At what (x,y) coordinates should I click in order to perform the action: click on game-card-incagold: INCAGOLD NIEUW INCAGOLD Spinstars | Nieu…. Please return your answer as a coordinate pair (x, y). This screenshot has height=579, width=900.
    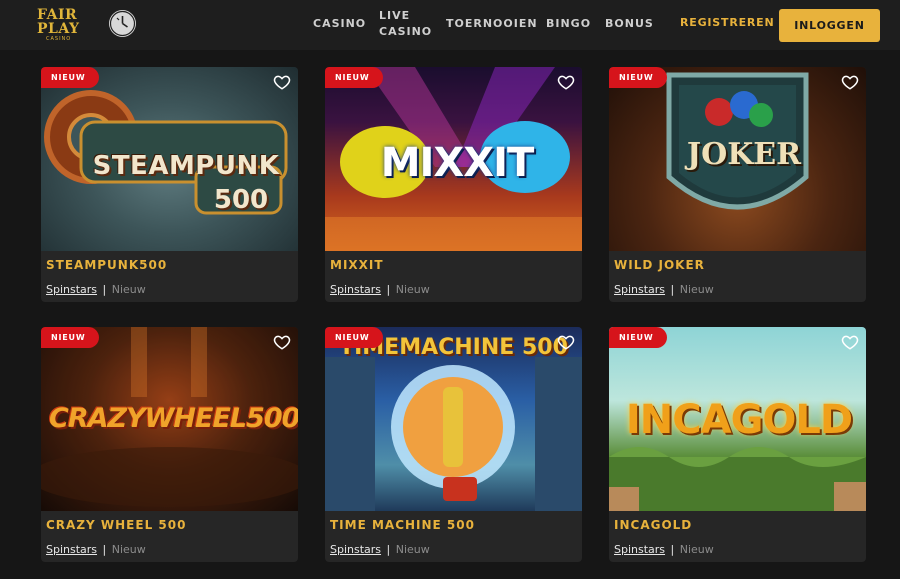
    Looking at the image, I should click on (737, 444).